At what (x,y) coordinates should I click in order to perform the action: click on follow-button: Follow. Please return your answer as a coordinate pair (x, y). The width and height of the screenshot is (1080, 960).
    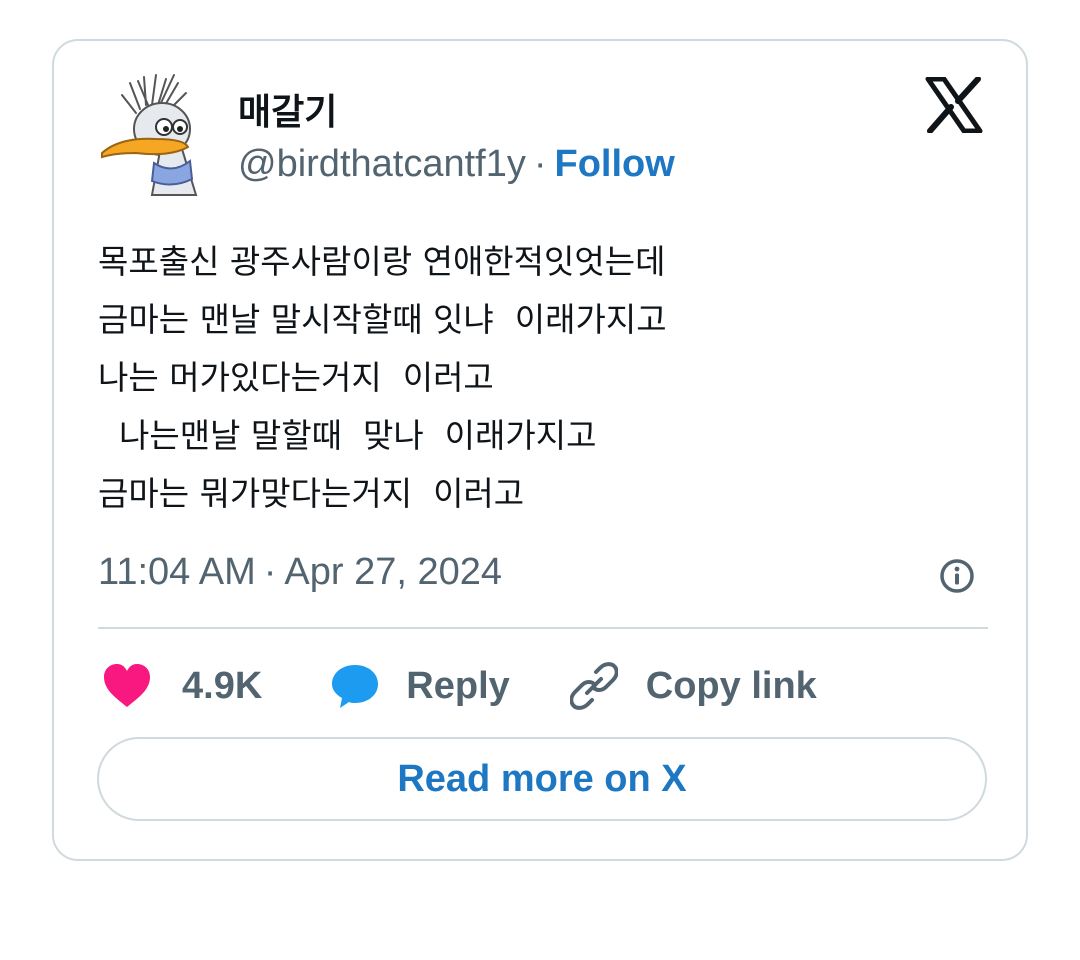
    Looking at the image, I should click on (615, 164).